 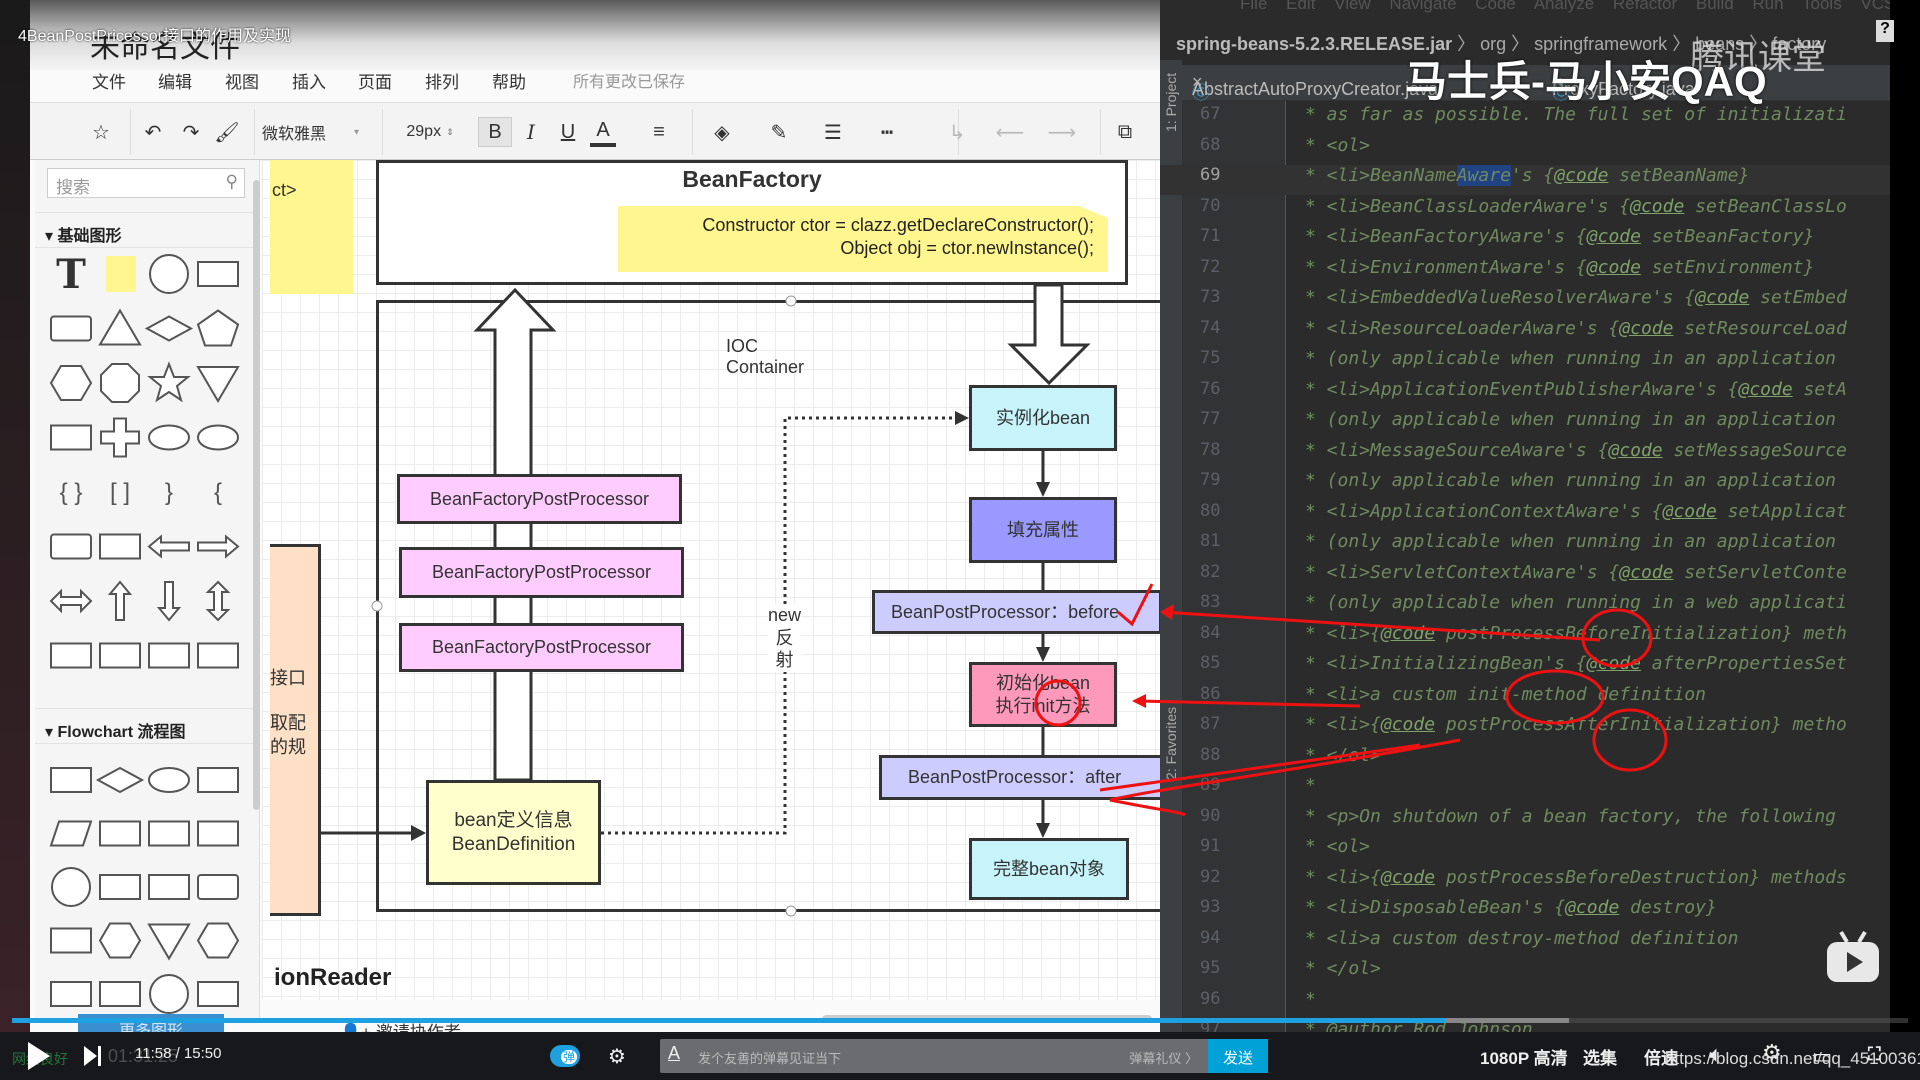 I want to click on red-annotations, so click(x=1351, y=700).